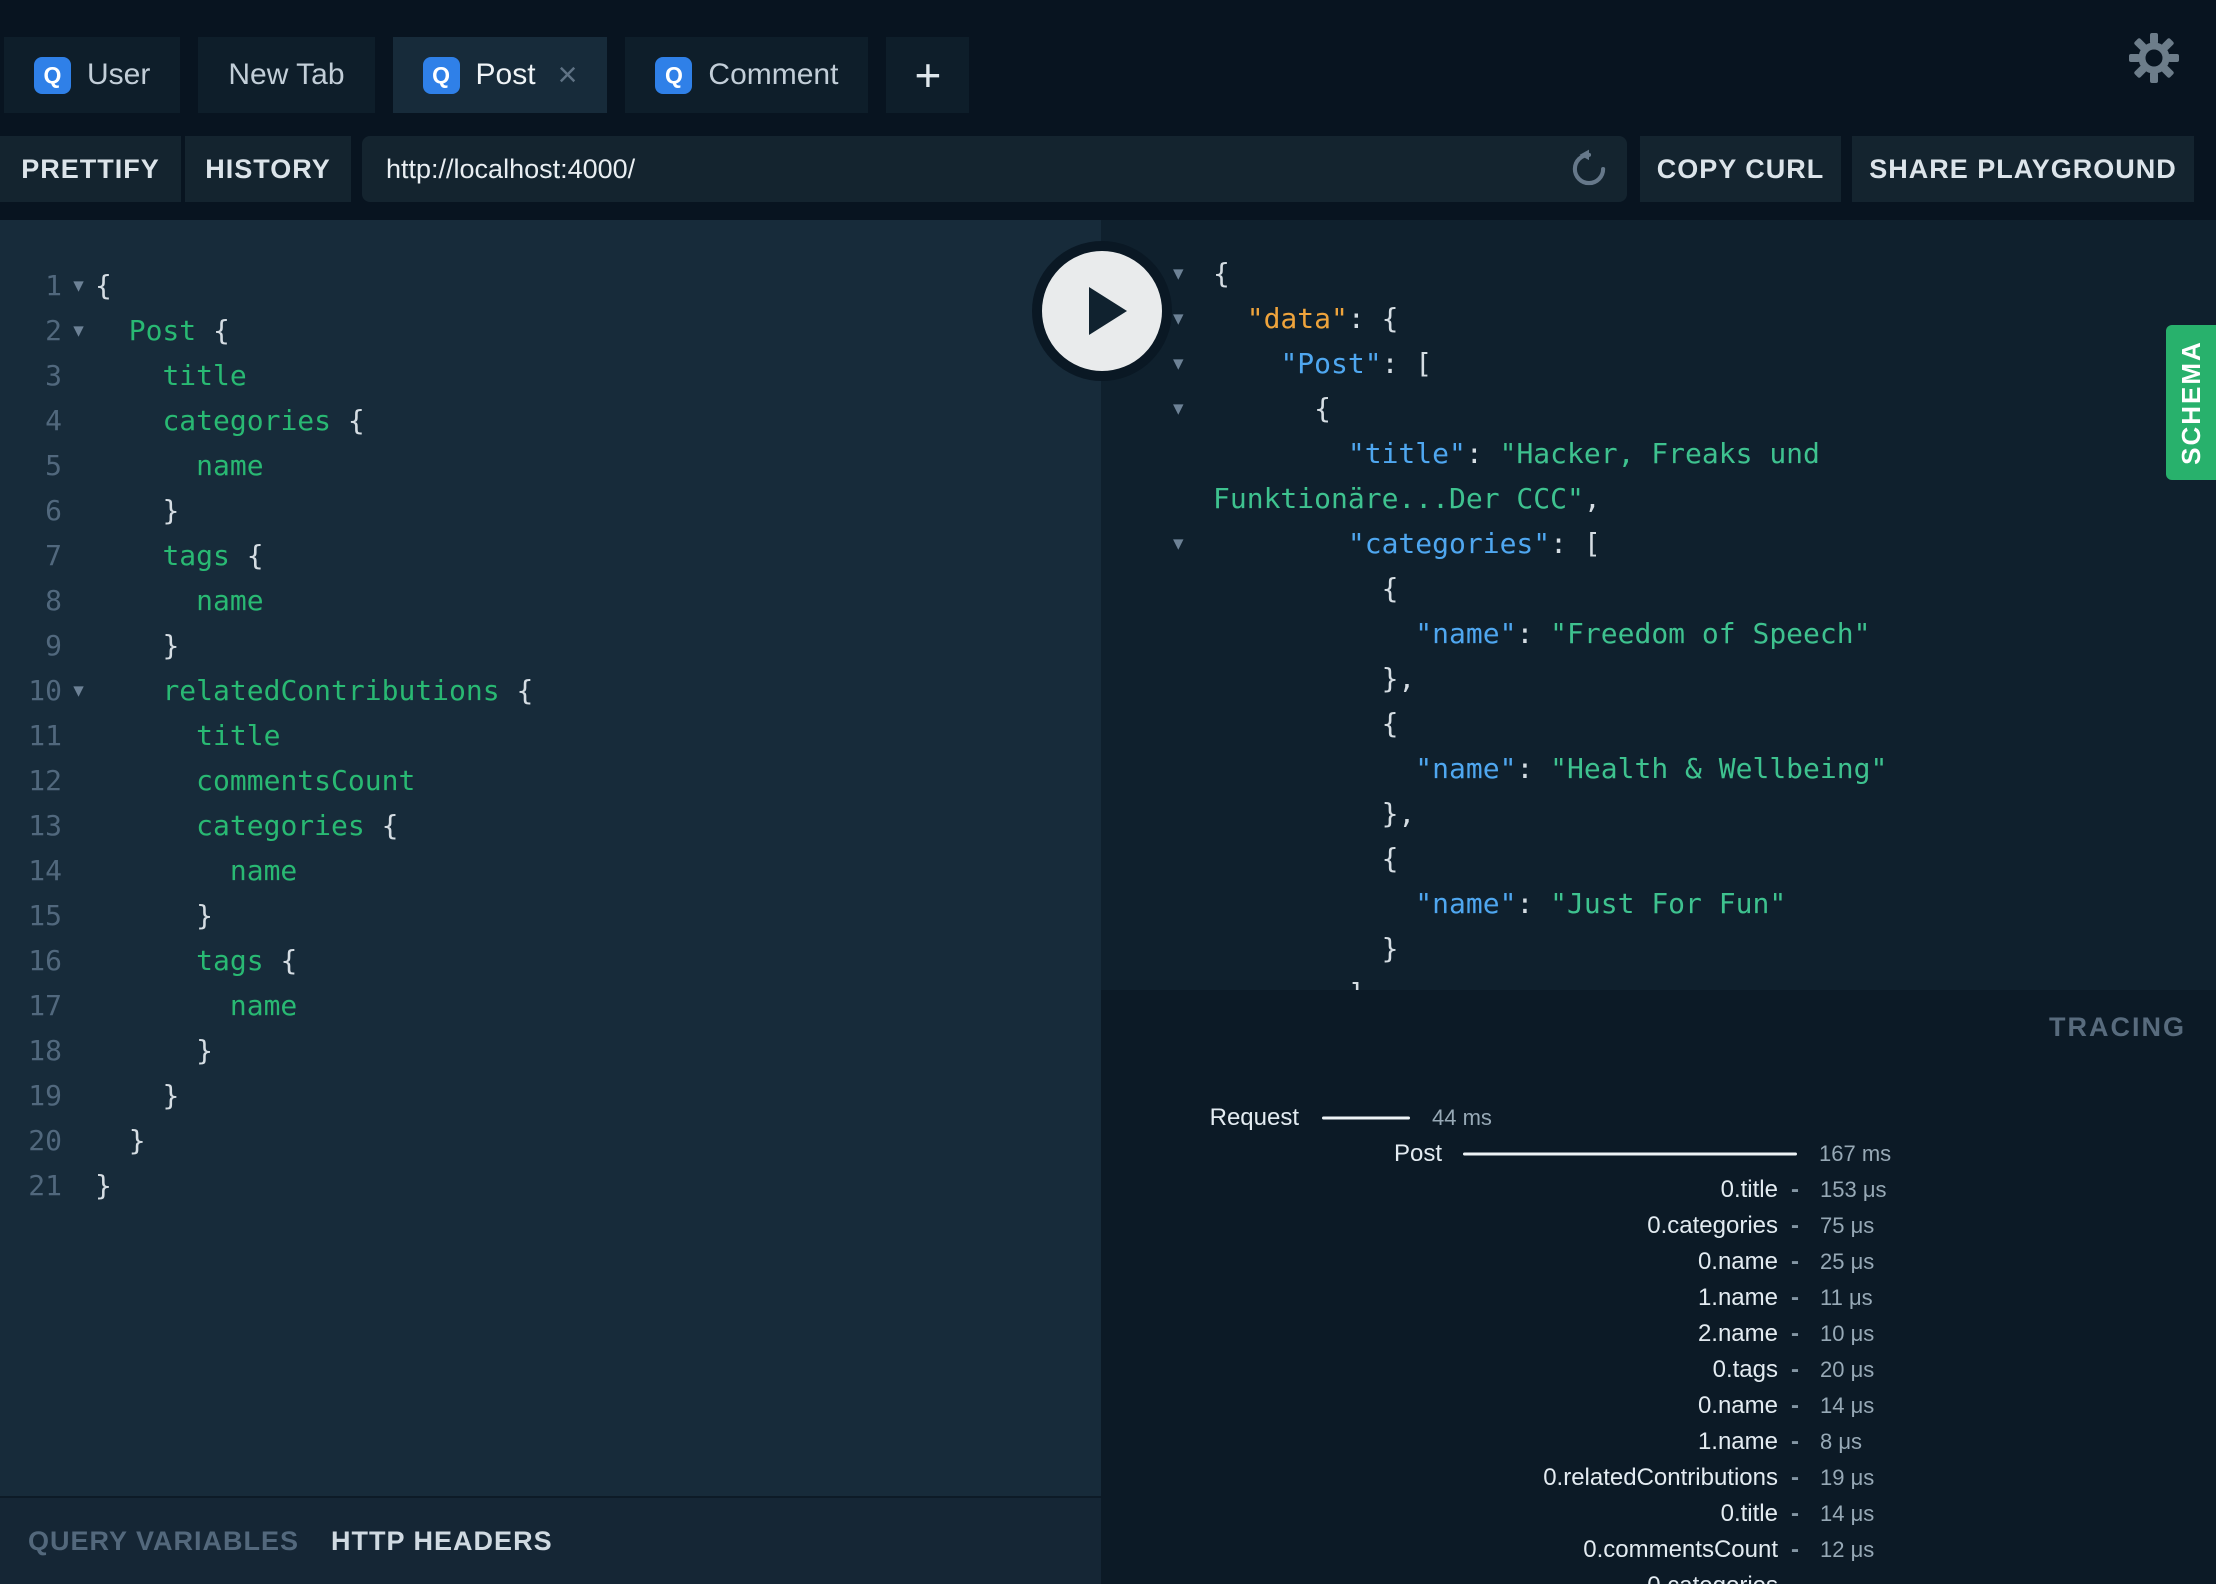 Image resolution: width=2216 pixels, height=1584 pixels. I want to click on trace-duration-value: 11 μs, so click(1846, 1297).